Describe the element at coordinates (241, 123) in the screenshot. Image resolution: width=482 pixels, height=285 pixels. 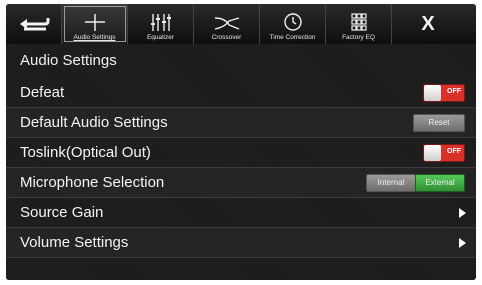
I see `row-default-audio-settings: Default Audio Settings Reset` at that location.